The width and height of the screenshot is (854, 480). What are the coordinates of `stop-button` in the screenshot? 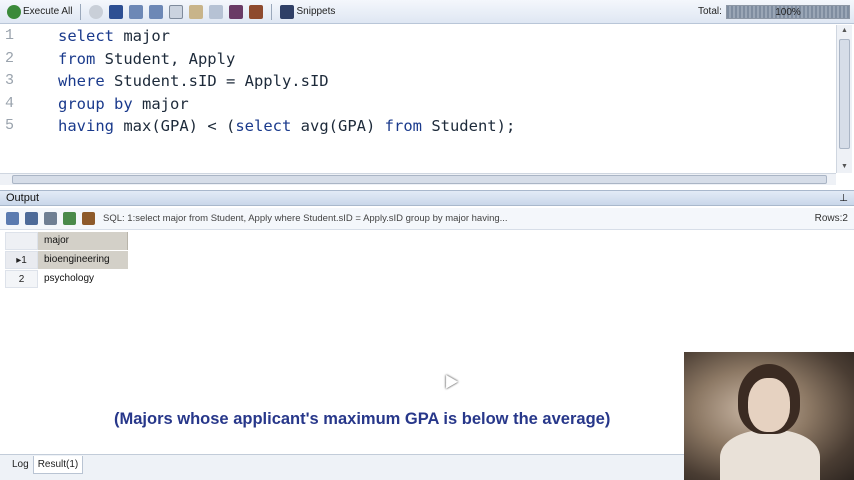 It's located at (96, 12).